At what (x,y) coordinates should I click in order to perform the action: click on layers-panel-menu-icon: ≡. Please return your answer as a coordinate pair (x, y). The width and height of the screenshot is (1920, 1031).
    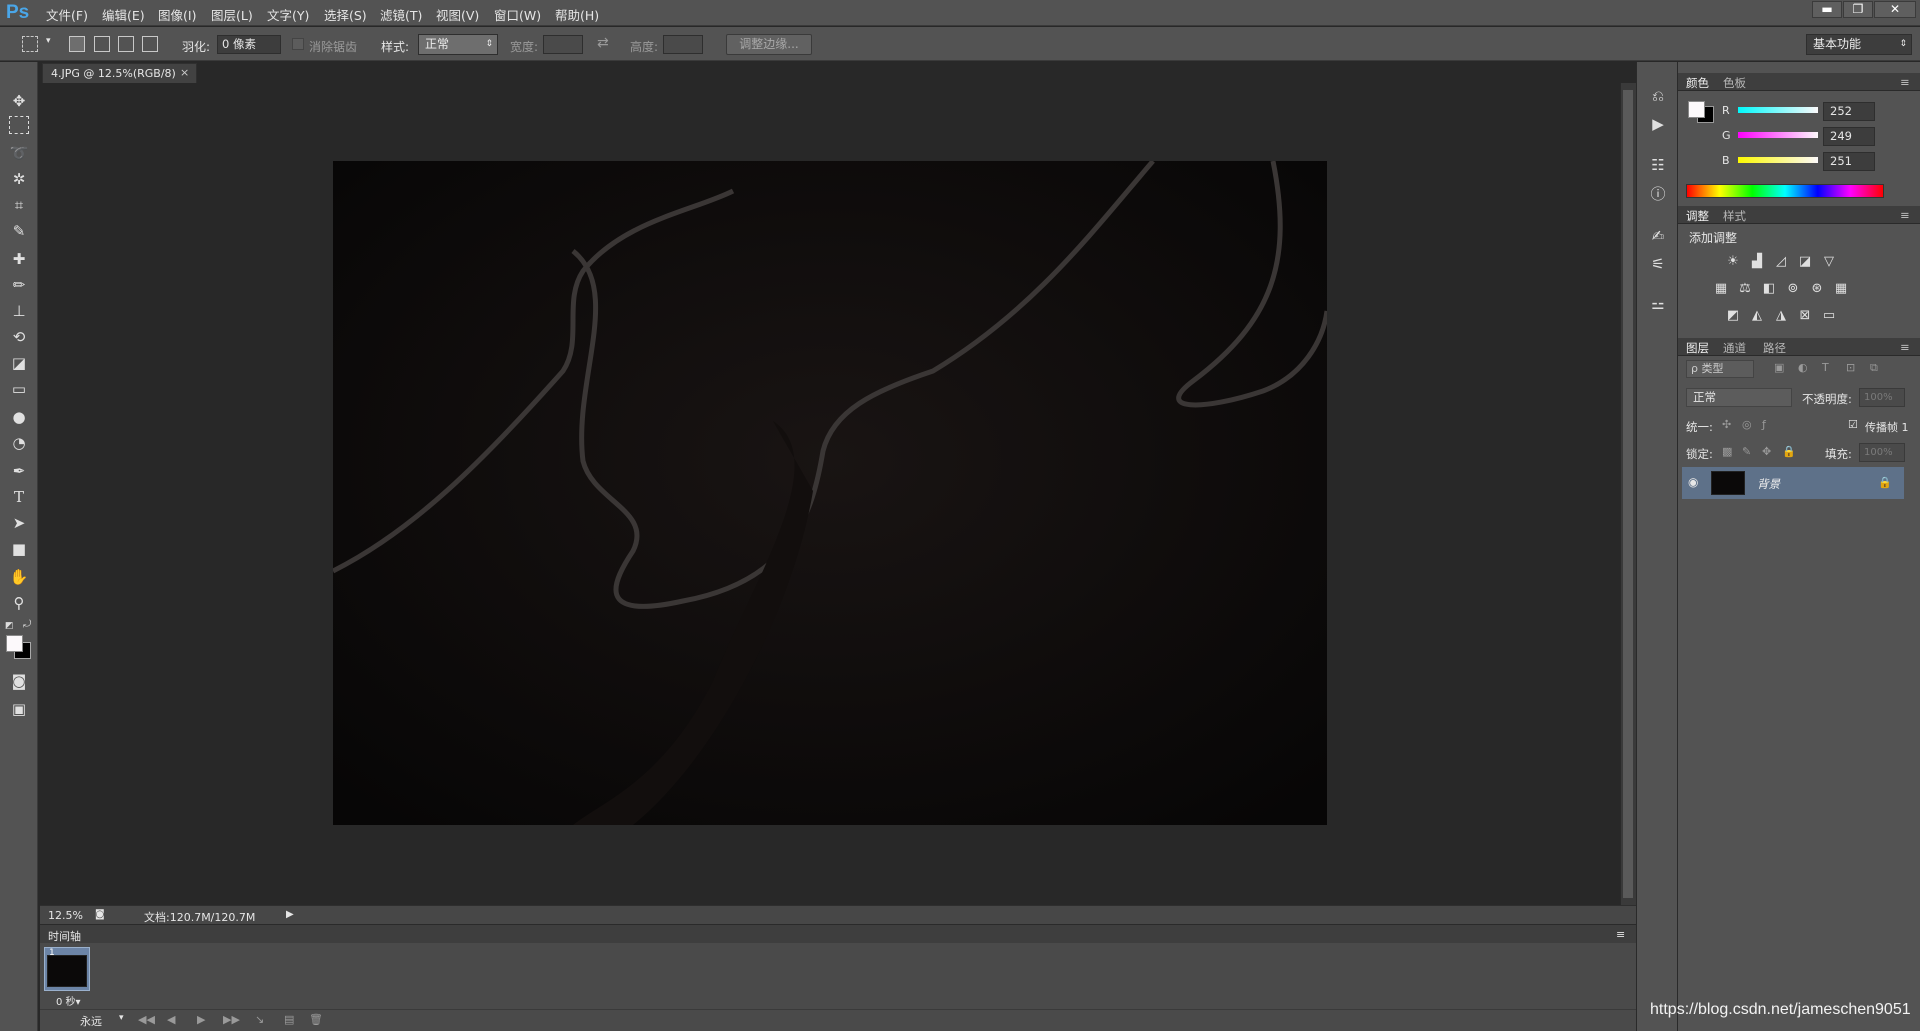
    Looking at the image, I should click on (1905, 347).